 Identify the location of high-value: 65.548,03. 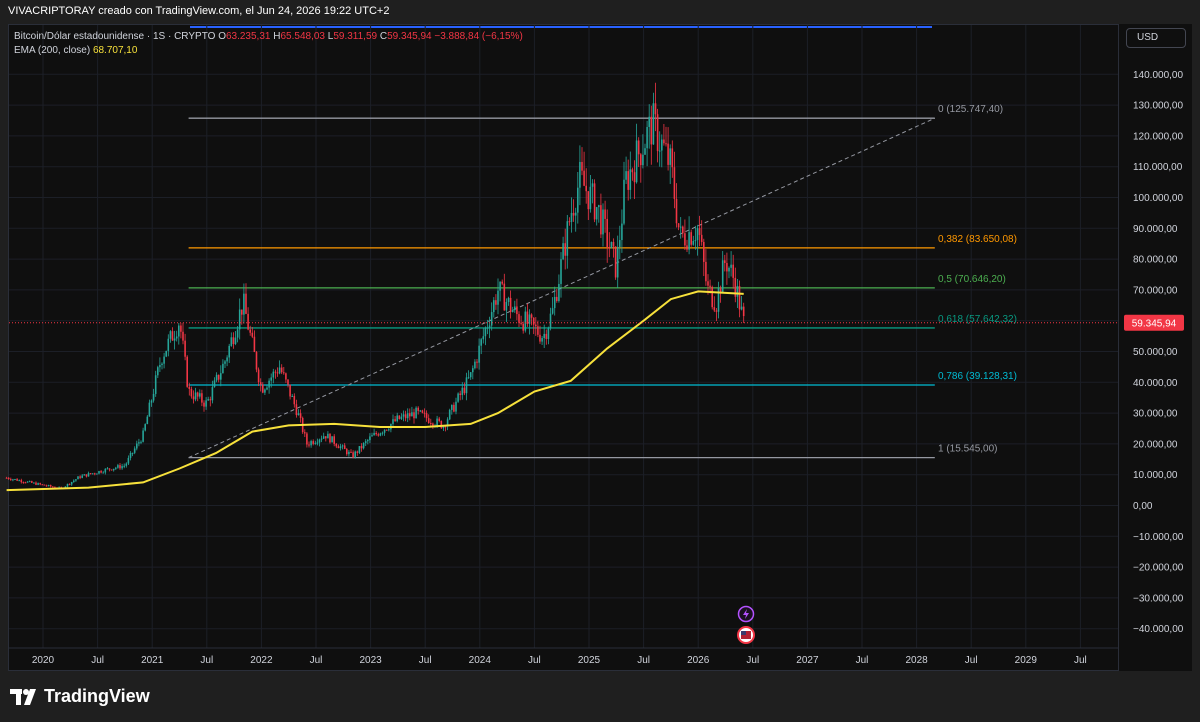
(302, 36).